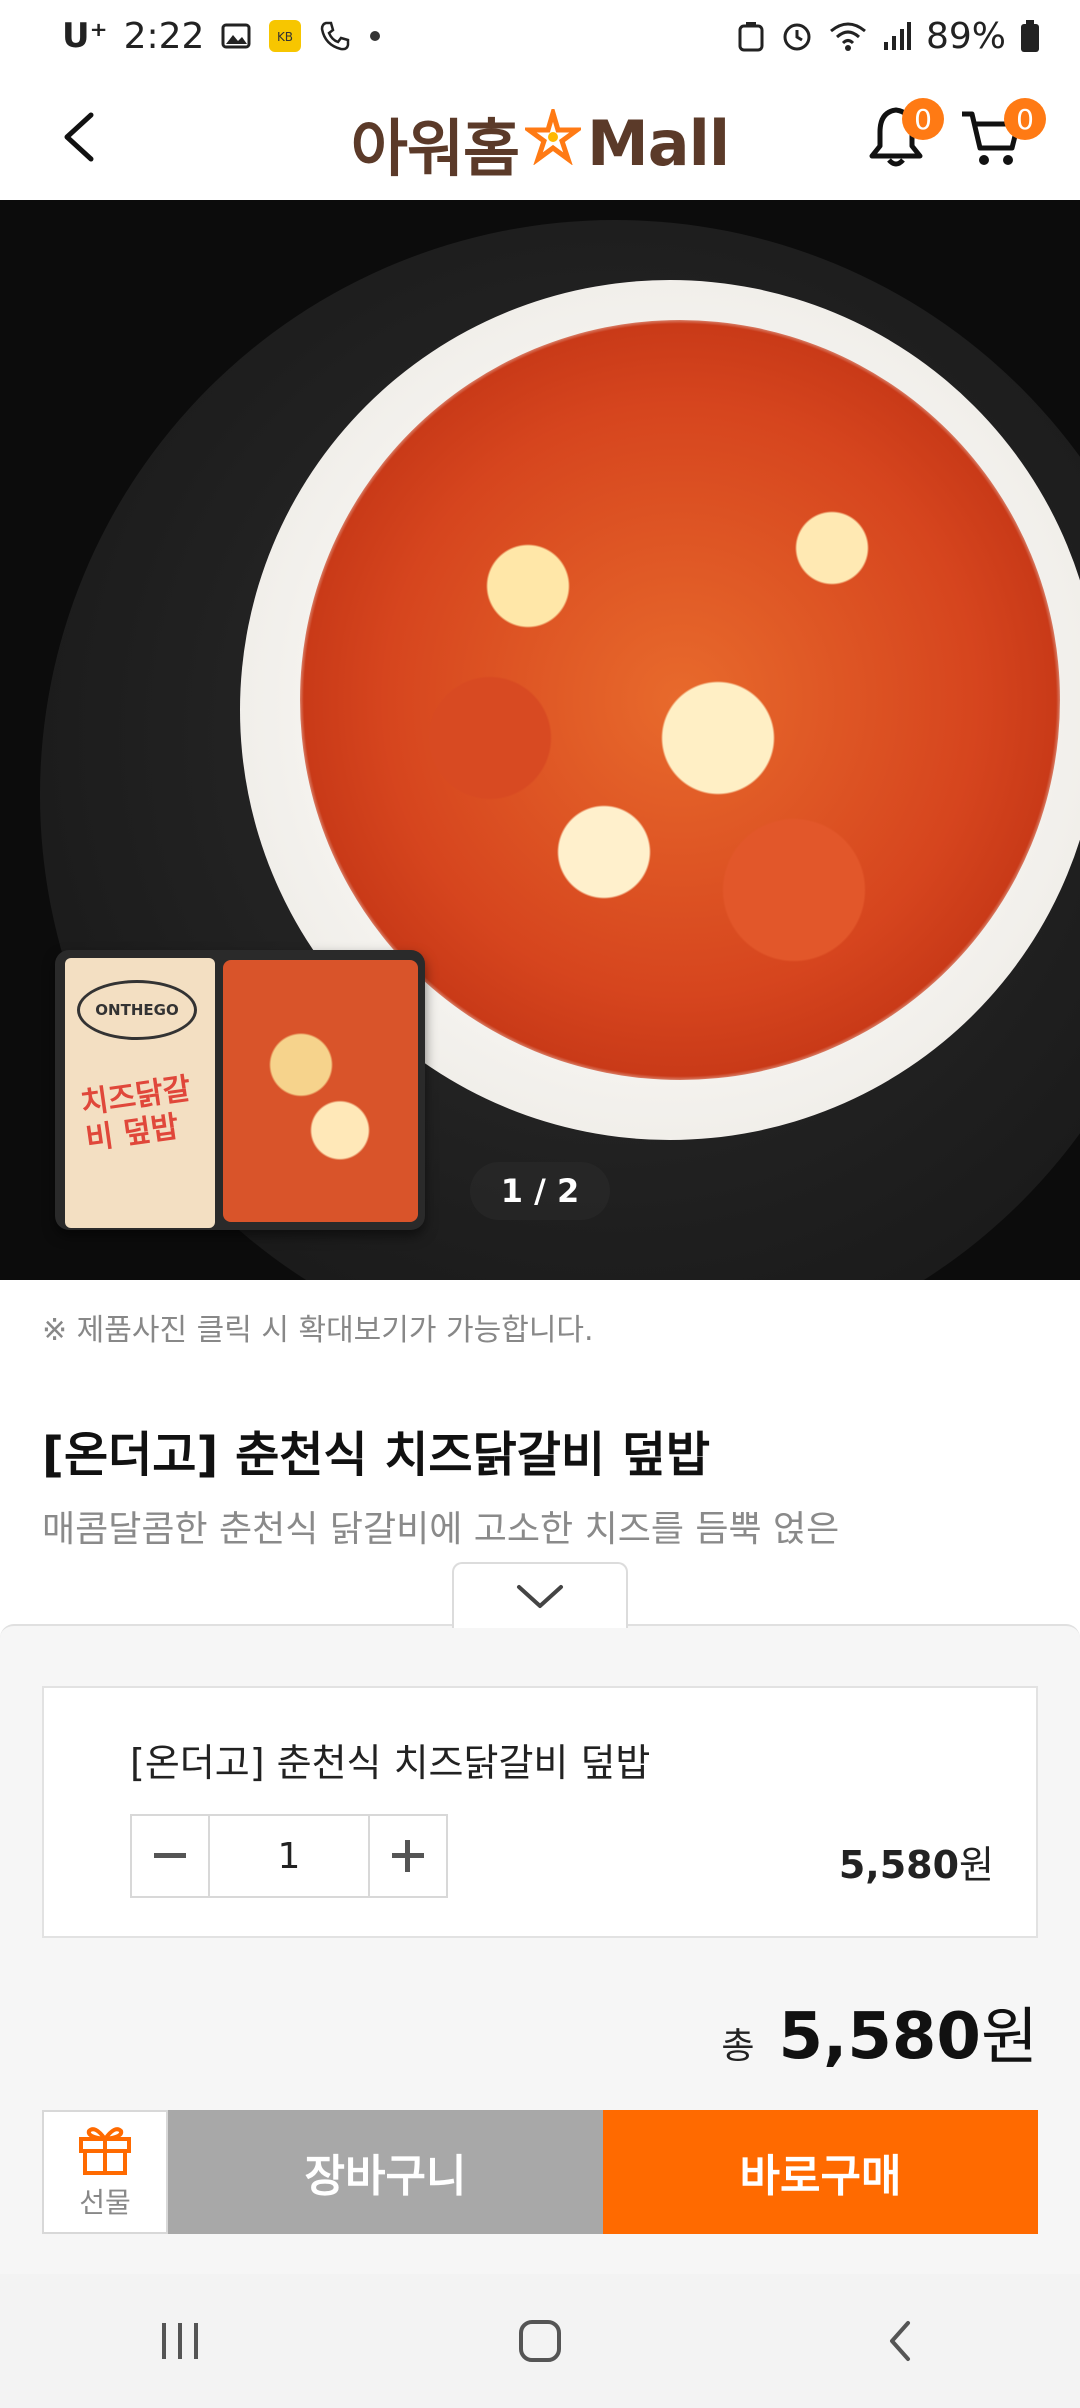 This screenshot has width=1080, height=2408. Describe the element at coordinates (1030, 36) in the screenshot. I see `battery-icon` at that location.